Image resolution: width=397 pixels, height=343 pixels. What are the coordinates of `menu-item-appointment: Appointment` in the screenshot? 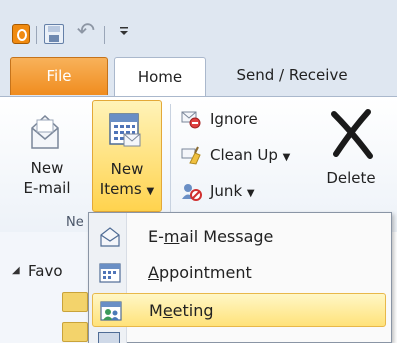 It's located at (239, 273).